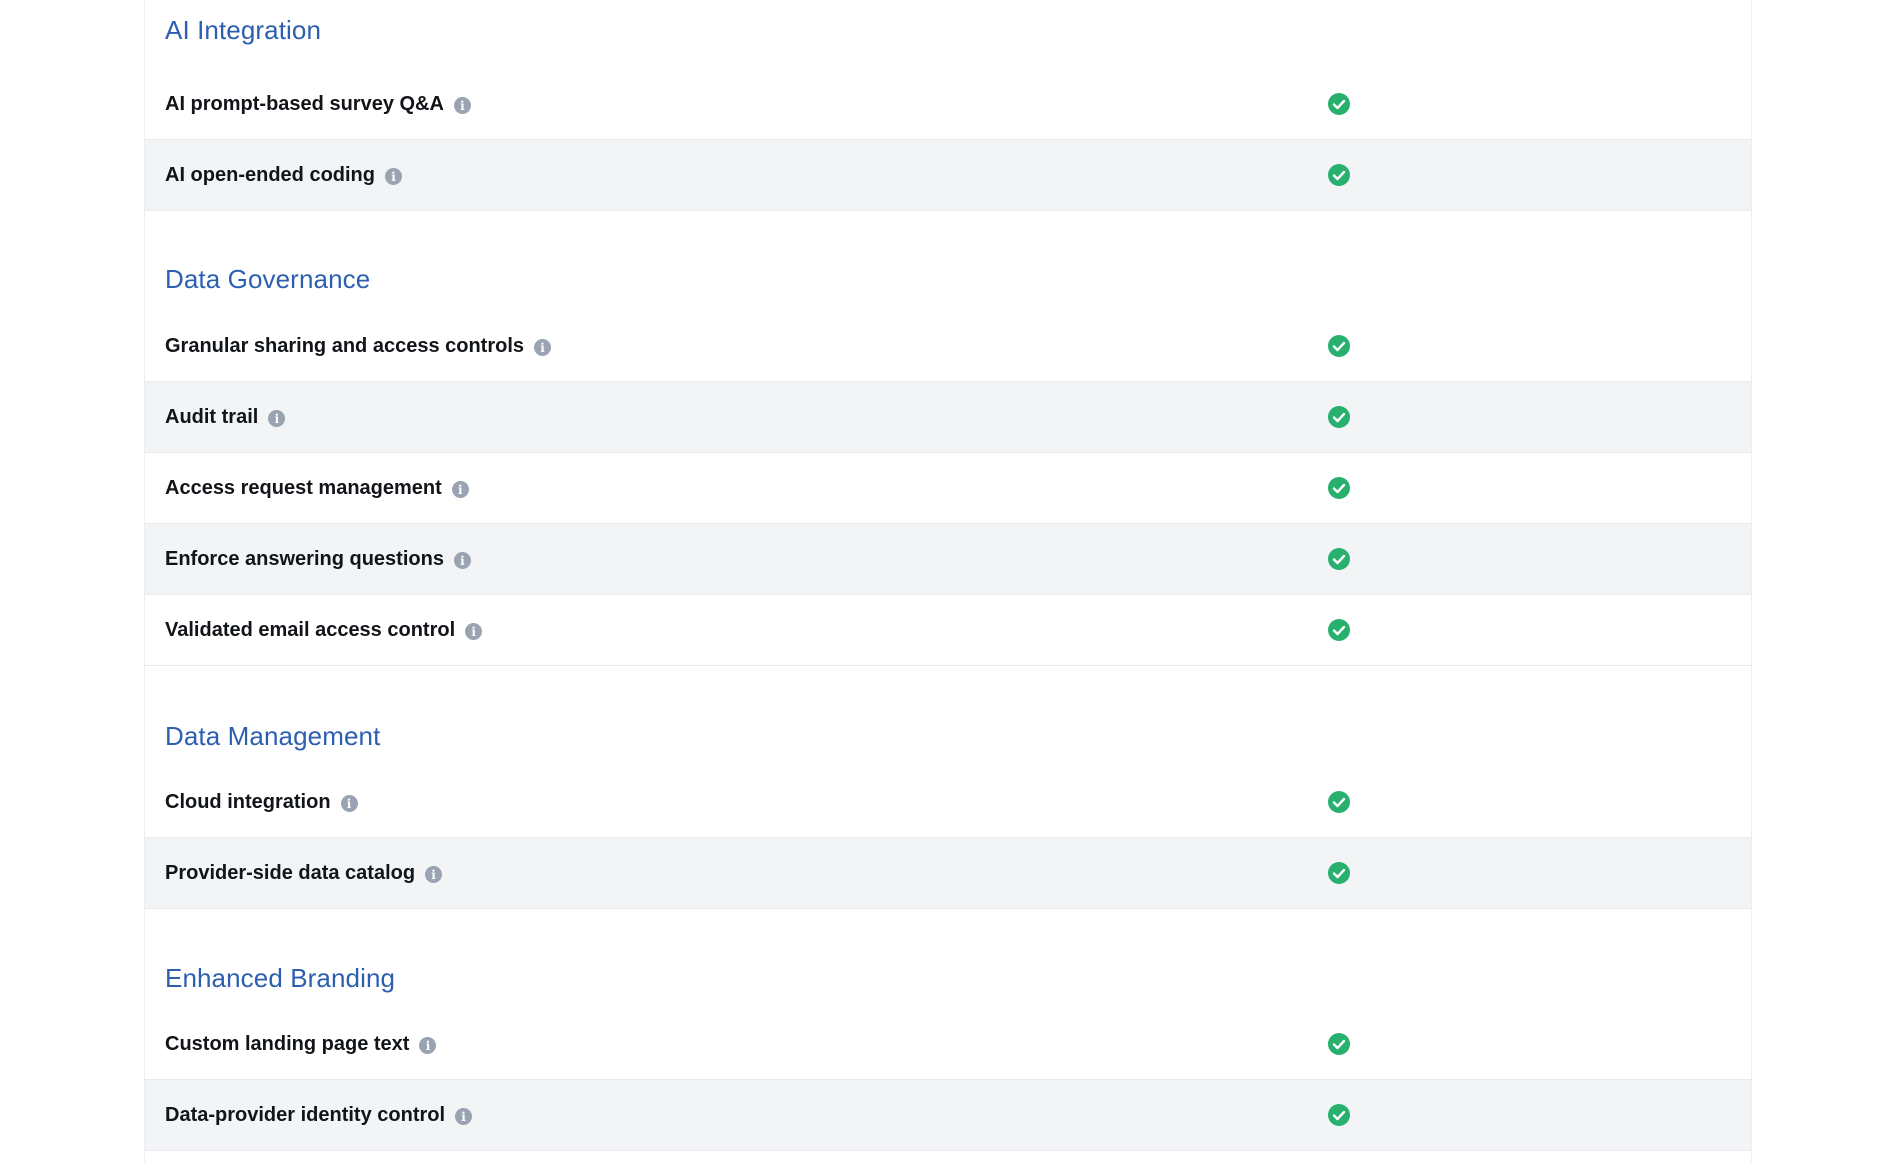 The width and height of the screenshot is (1887, 1162). What do you see at coordinates (948, 346) in the screenshot?
I see `feature-row: Granular sharing and access controls i` at bounding box center [948, 346].